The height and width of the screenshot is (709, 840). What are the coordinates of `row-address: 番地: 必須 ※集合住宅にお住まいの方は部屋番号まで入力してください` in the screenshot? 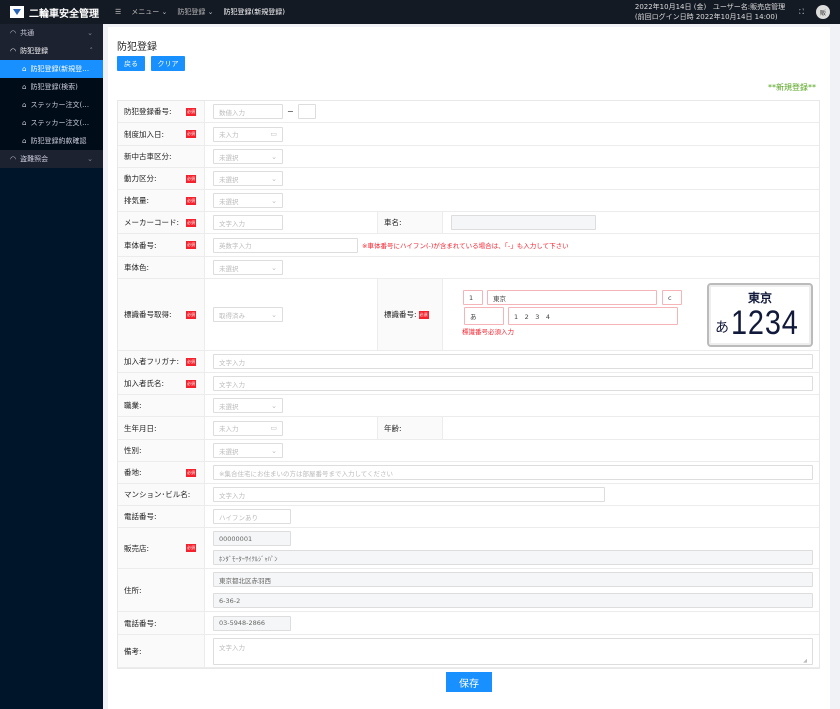 It's located at (468, 473).